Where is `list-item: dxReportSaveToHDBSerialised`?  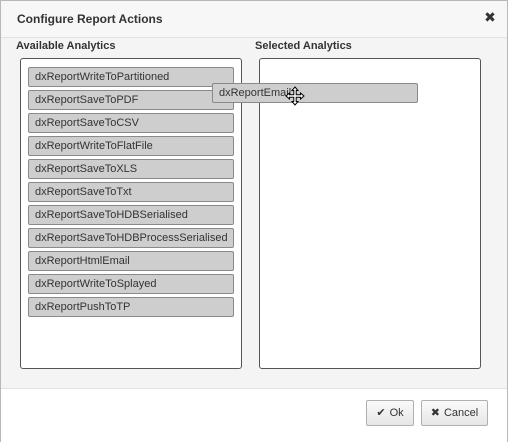
list-item: dxReportSaveToHDBSerialised is located at coordinates (131, 215).